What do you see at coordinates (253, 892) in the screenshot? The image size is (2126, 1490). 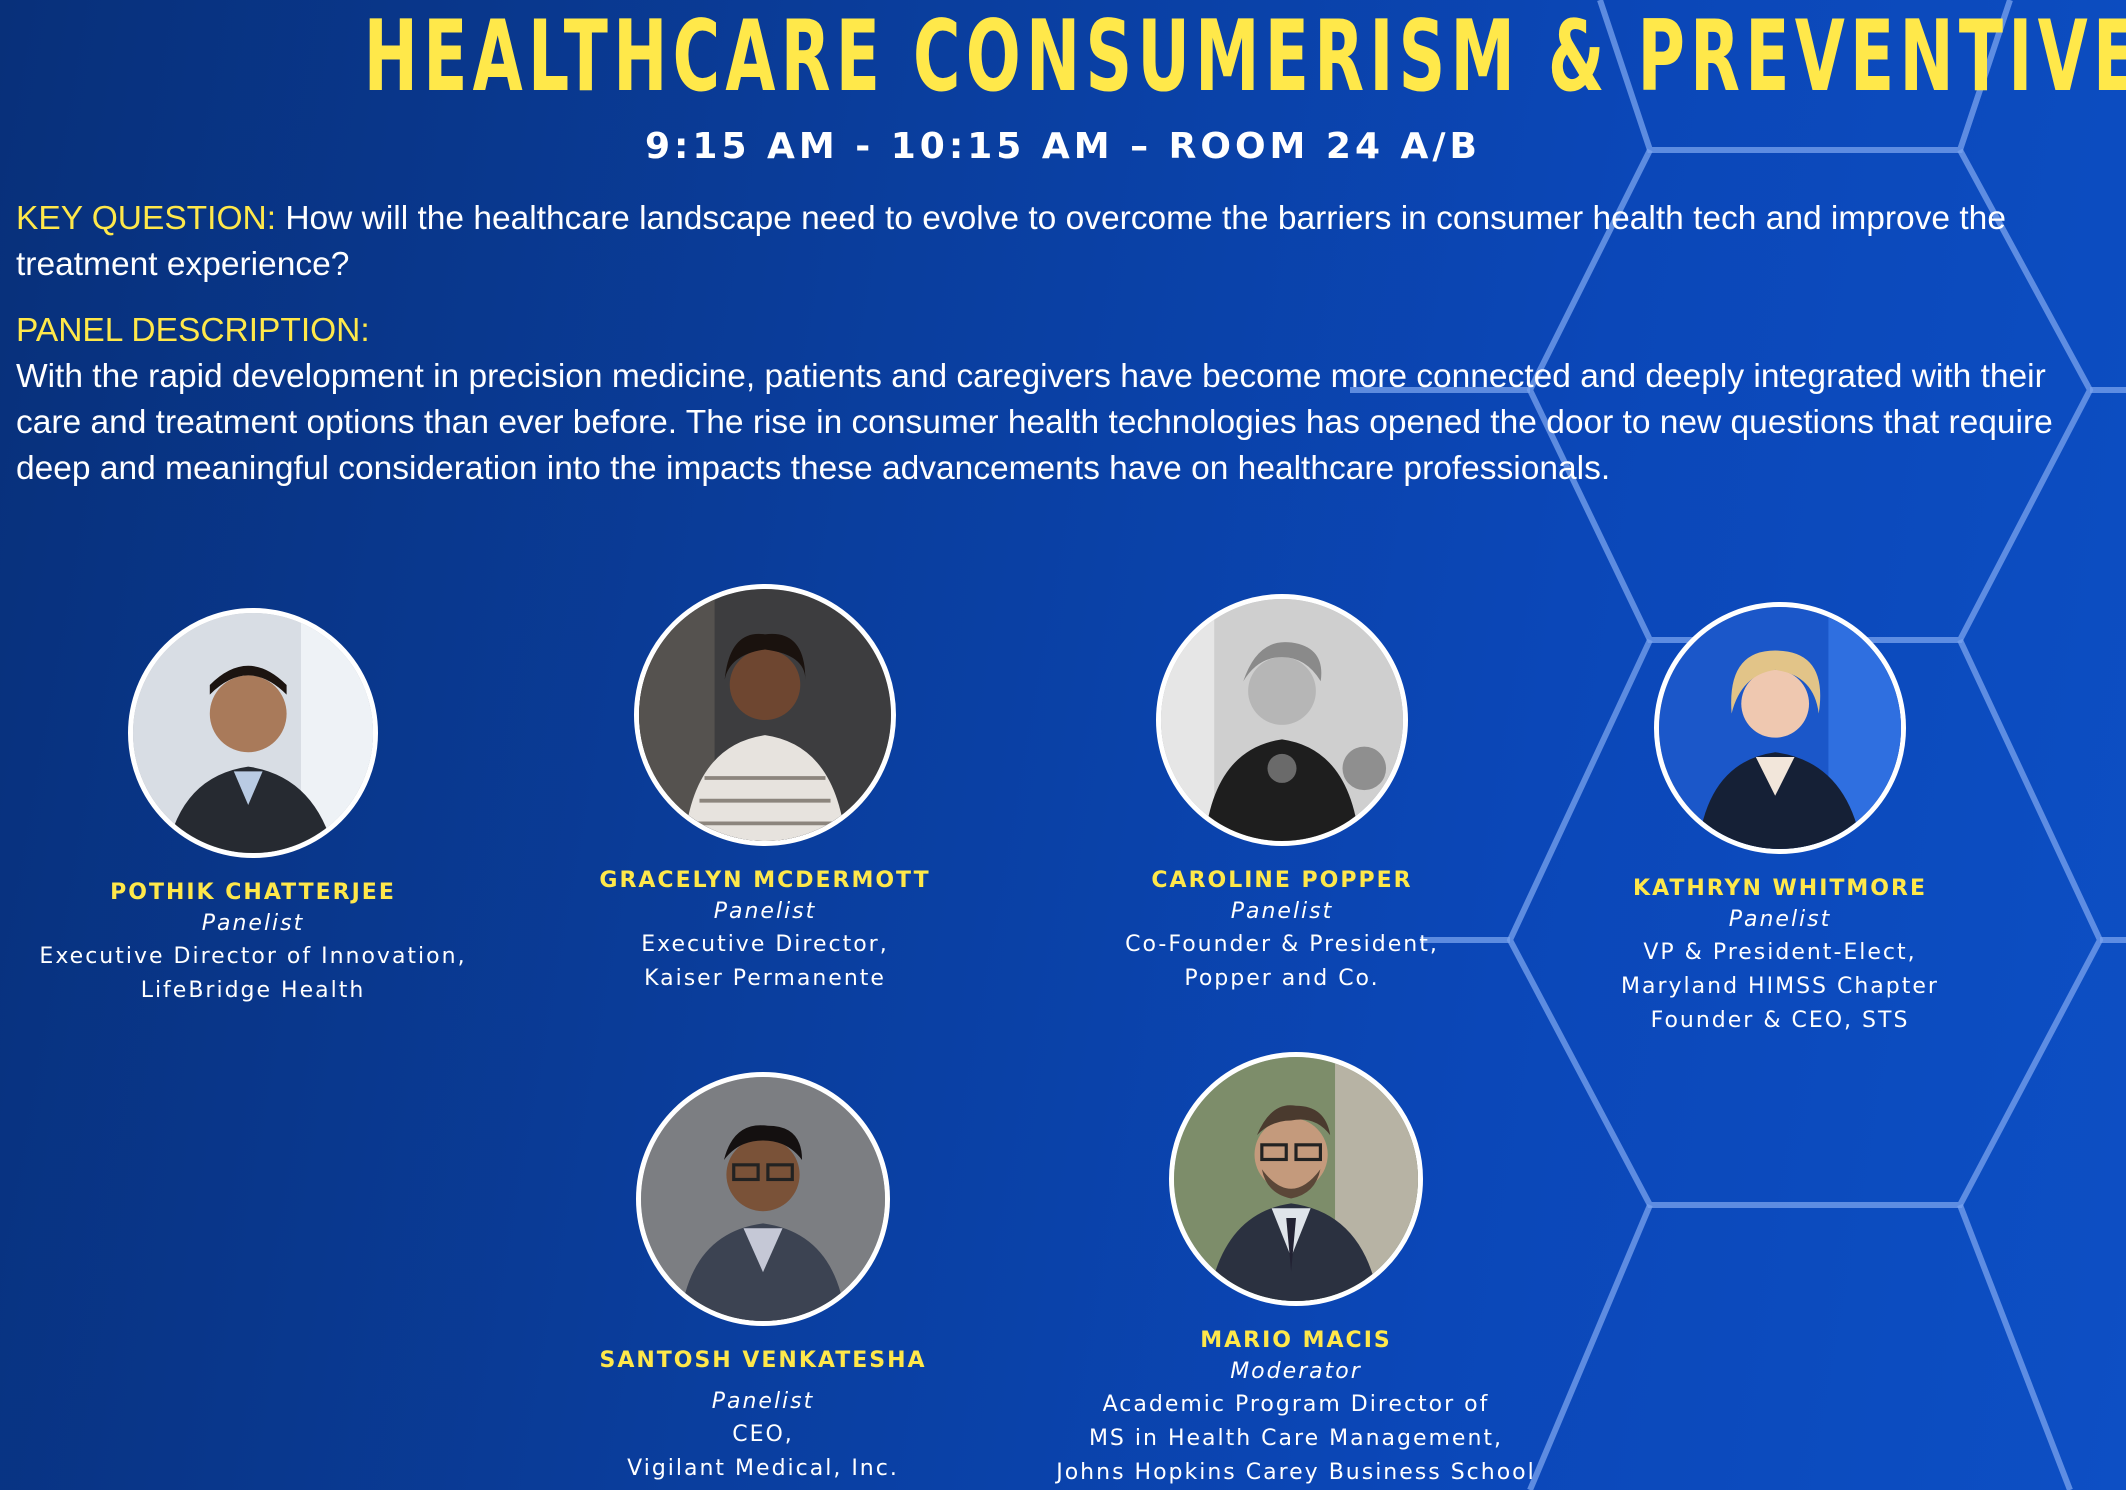 I see `speaker-name: POTHIK CHATTERJEE` at bounding box center [253, 892].